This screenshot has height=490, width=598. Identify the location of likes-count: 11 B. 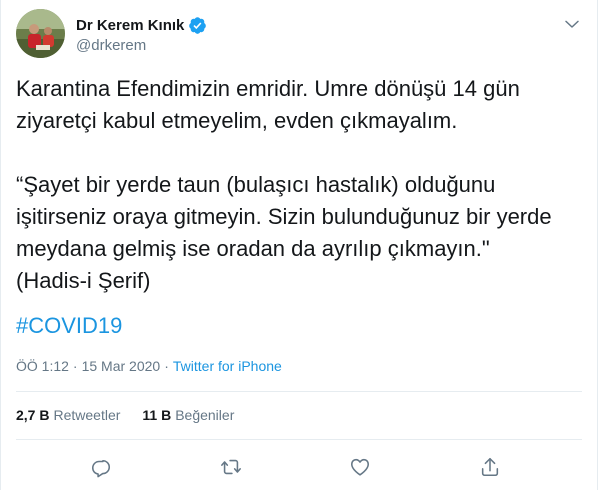
(157, 415).